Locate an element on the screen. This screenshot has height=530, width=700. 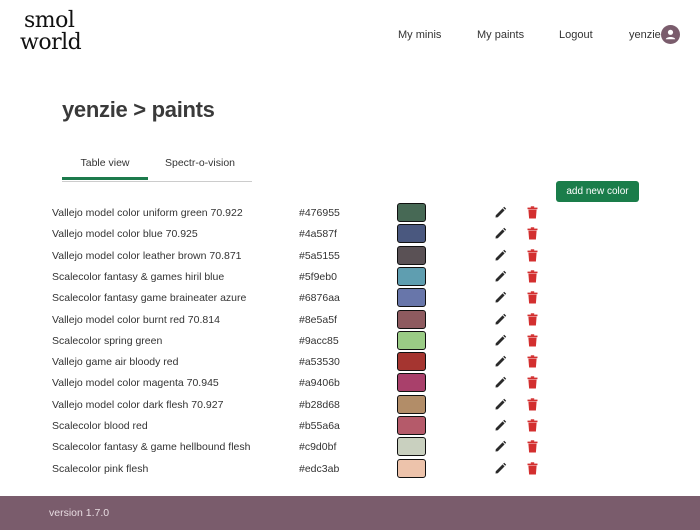
tab-table-view: Table view is located at coordinates (105, 165).